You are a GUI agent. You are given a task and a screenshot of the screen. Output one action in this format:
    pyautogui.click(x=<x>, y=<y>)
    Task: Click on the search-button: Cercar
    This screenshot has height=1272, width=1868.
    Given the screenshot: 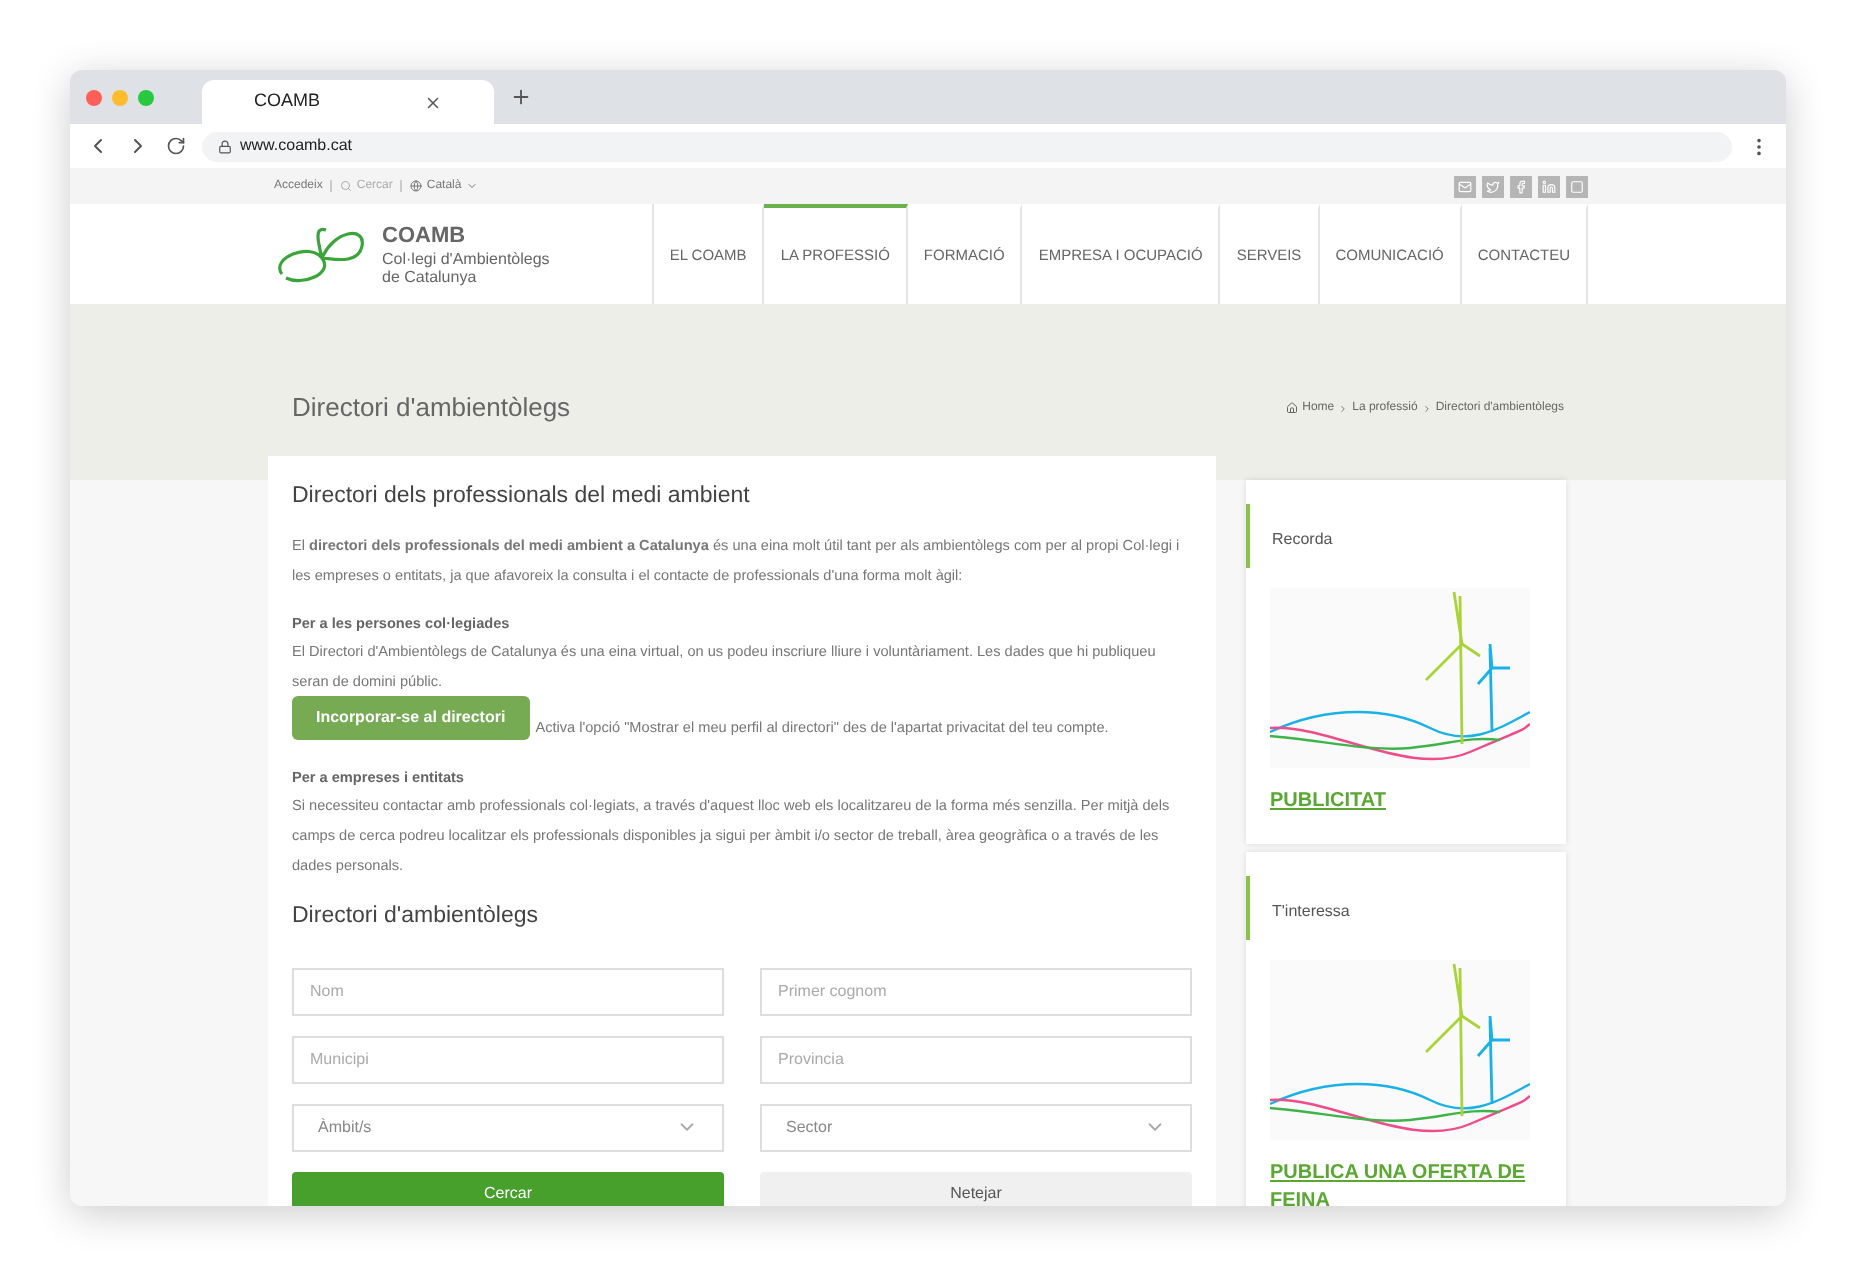 What is the action you would take?
    pyautogui.click(x=508, y=1188)
    